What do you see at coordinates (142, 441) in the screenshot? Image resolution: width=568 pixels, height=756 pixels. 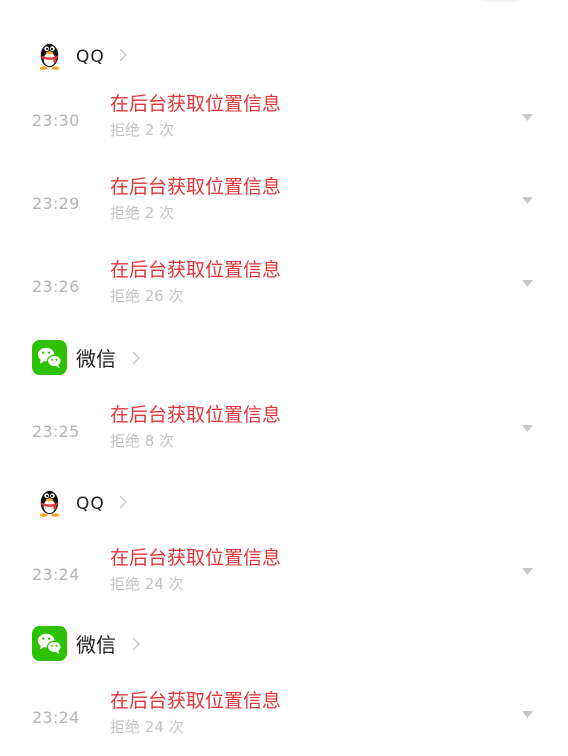 I see `record-status: 拒绝 8 次` at bounding box center [142, 441].